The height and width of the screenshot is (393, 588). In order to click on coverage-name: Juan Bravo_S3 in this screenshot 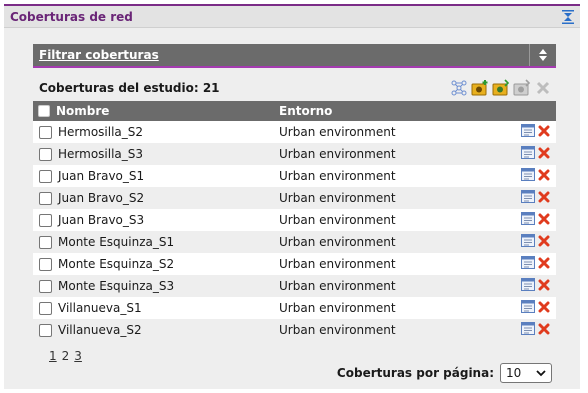, I will do `click(101, 220)`.